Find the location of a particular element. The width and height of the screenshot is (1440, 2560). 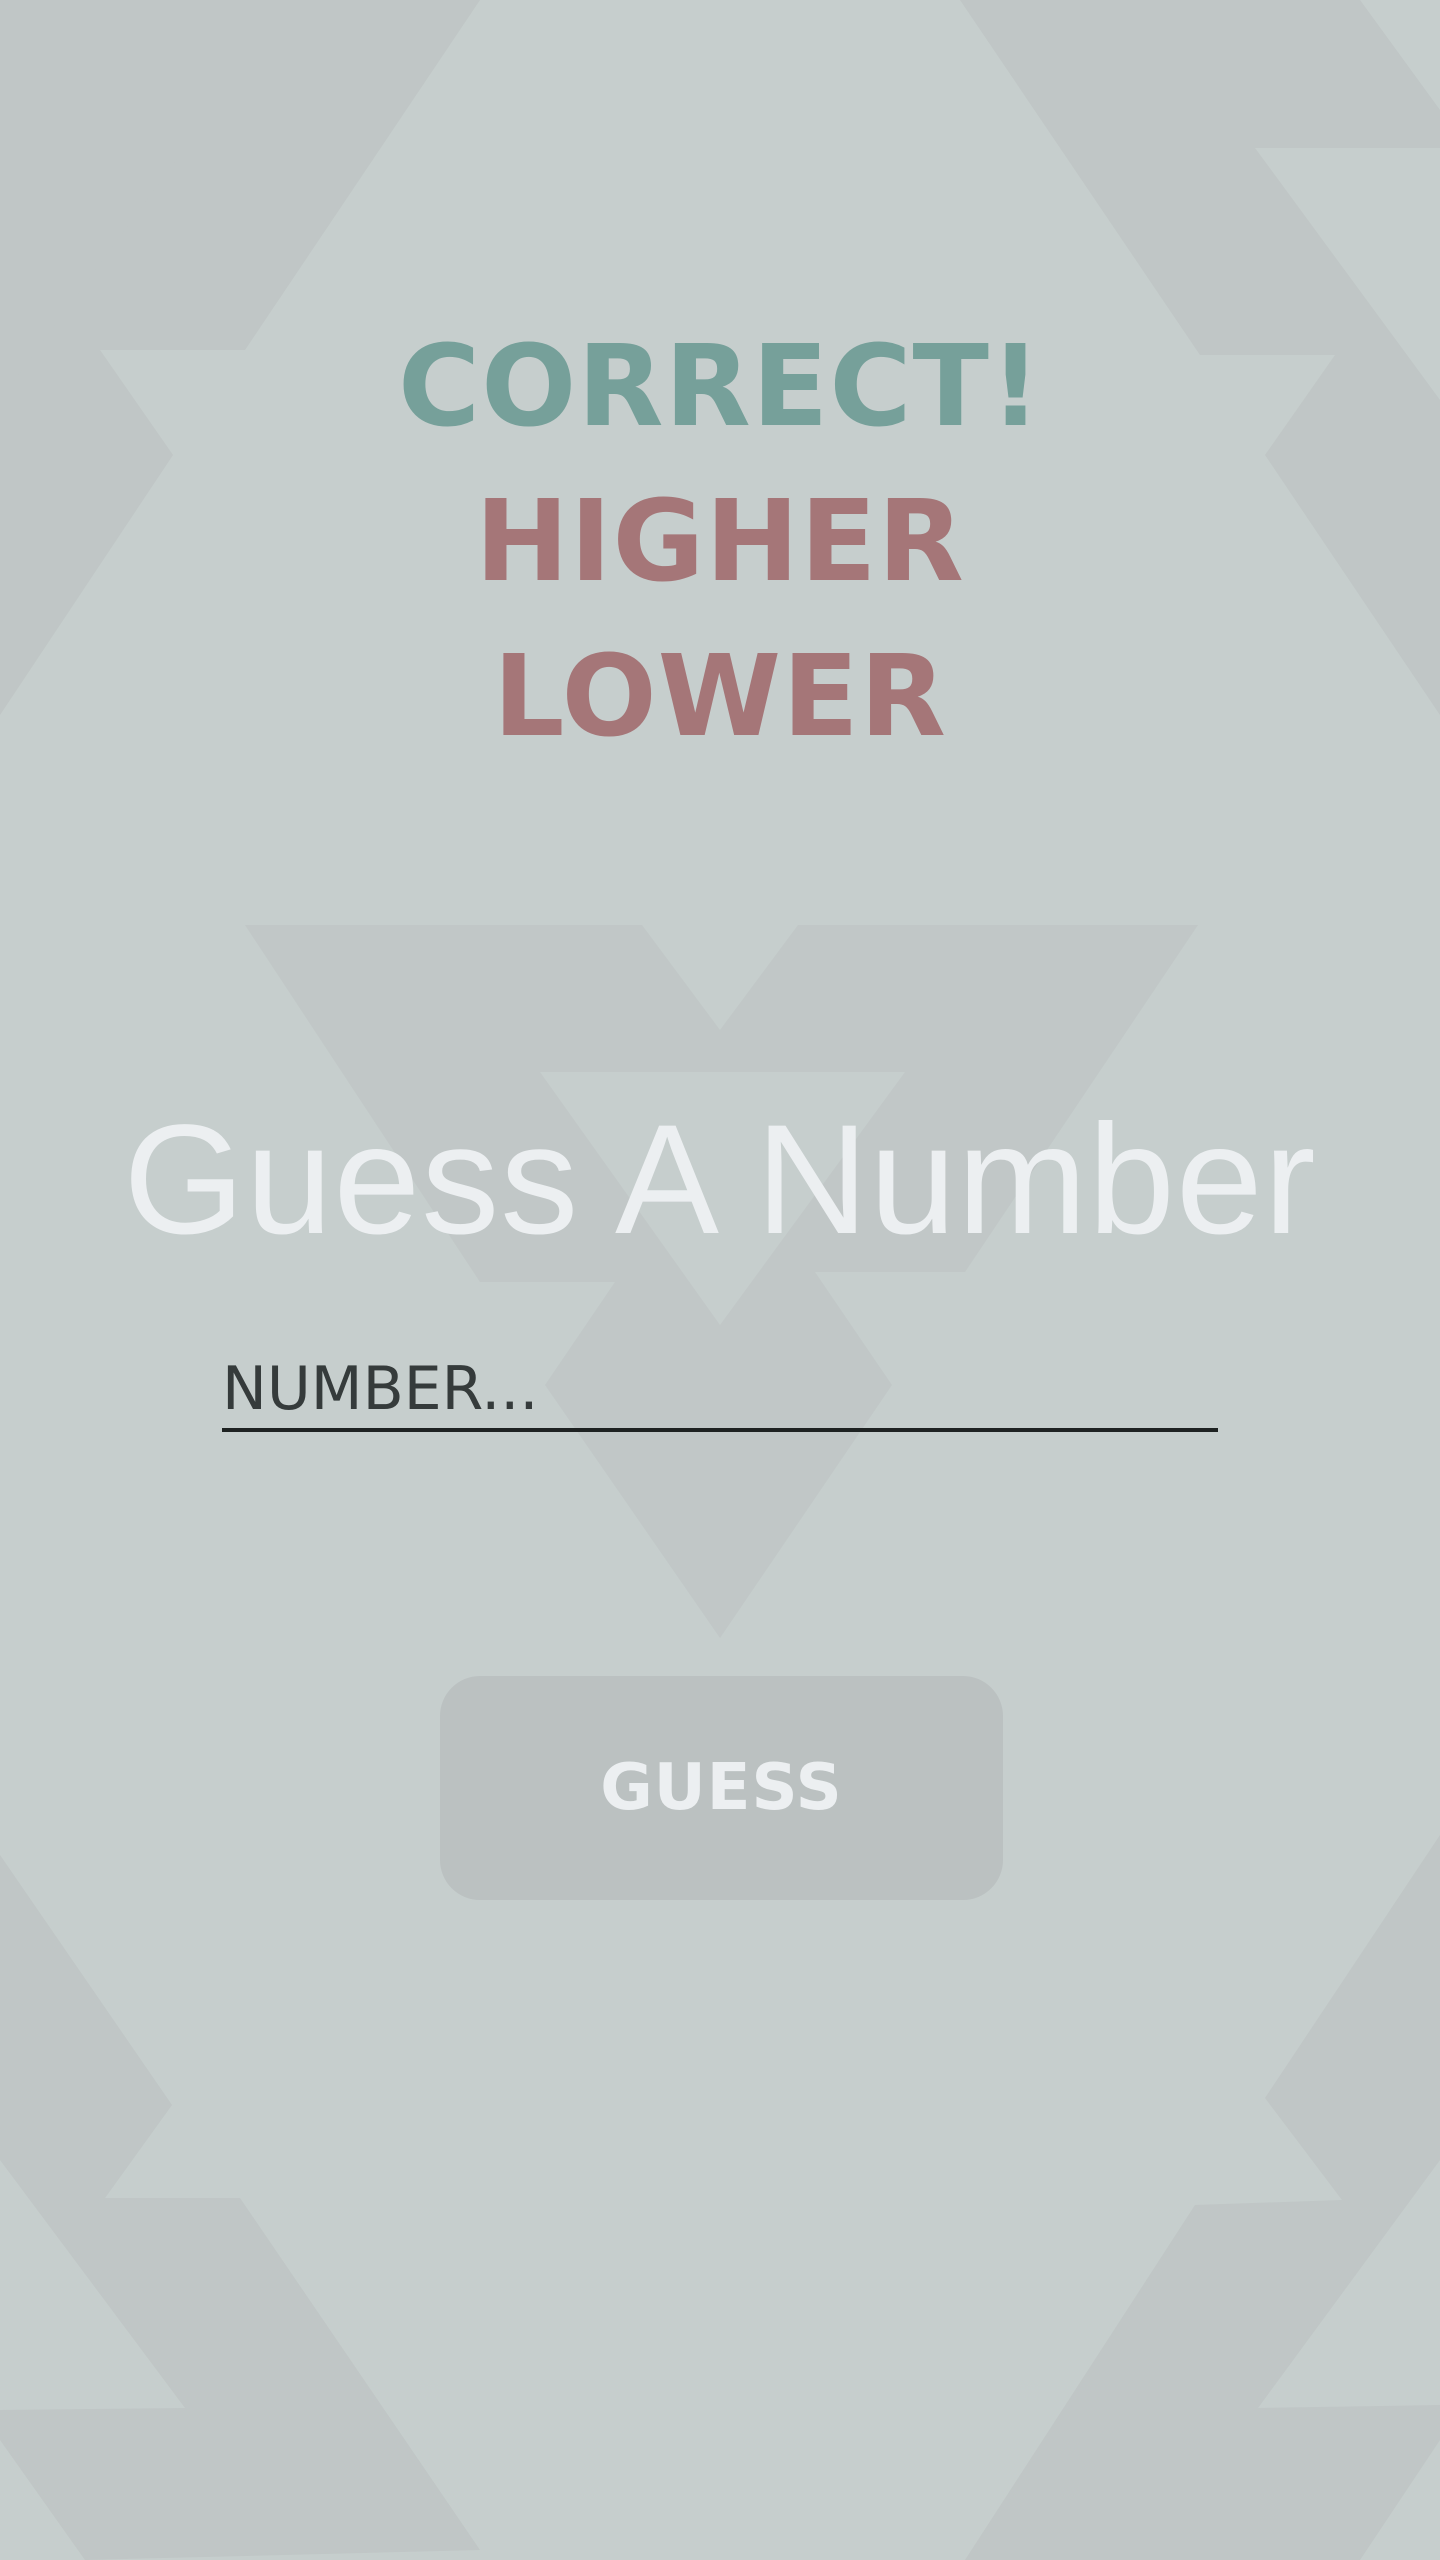

number-input is located at coordinates (720, 1391).